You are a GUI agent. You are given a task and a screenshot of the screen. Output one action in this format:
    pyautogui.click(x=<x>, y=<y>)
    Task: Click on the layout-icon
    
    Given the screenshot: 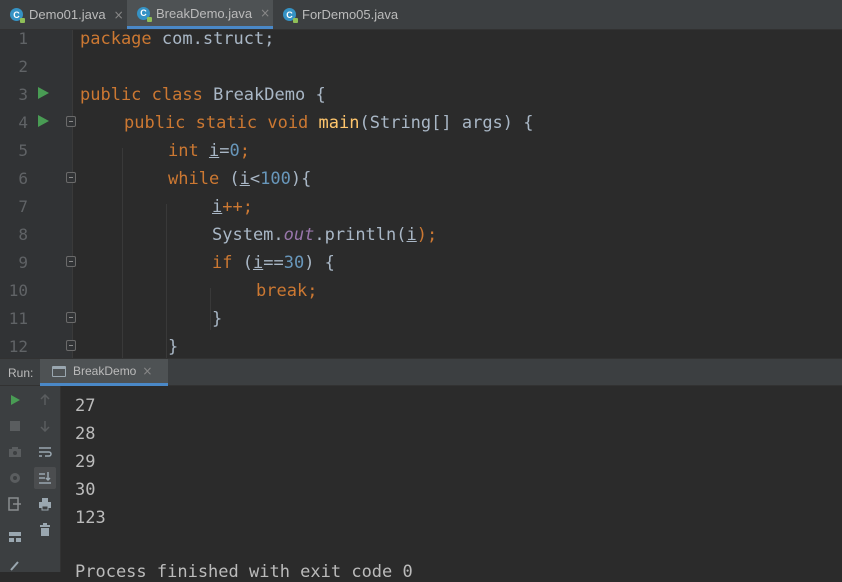 What is the action you would take?
    pyautogui.click(x=15, y=537)
    